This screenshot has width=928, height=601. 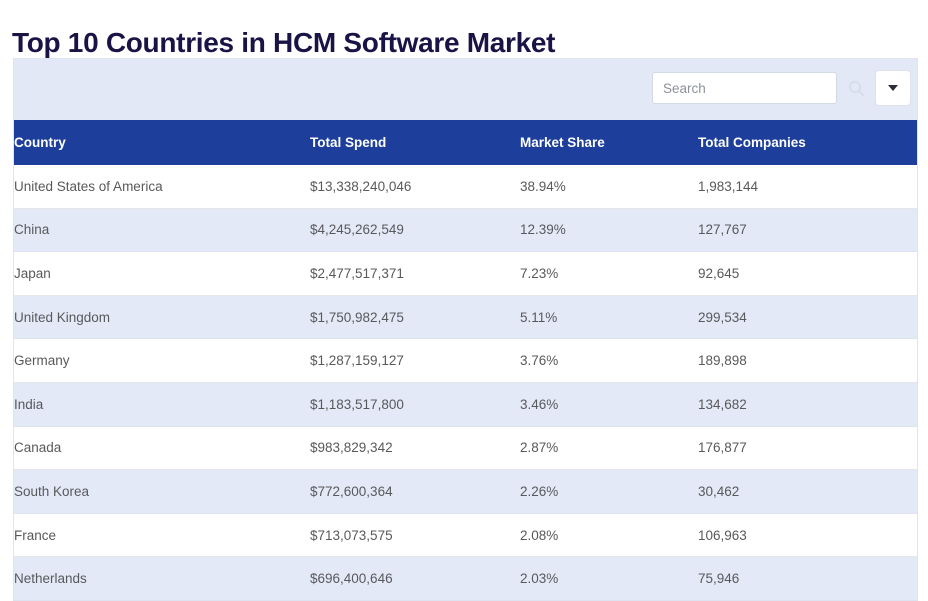 What do you see at coordinates (807, 360) in the screenshot?
I see `cell-companies: 189,898` at bounding box center [807, 360].